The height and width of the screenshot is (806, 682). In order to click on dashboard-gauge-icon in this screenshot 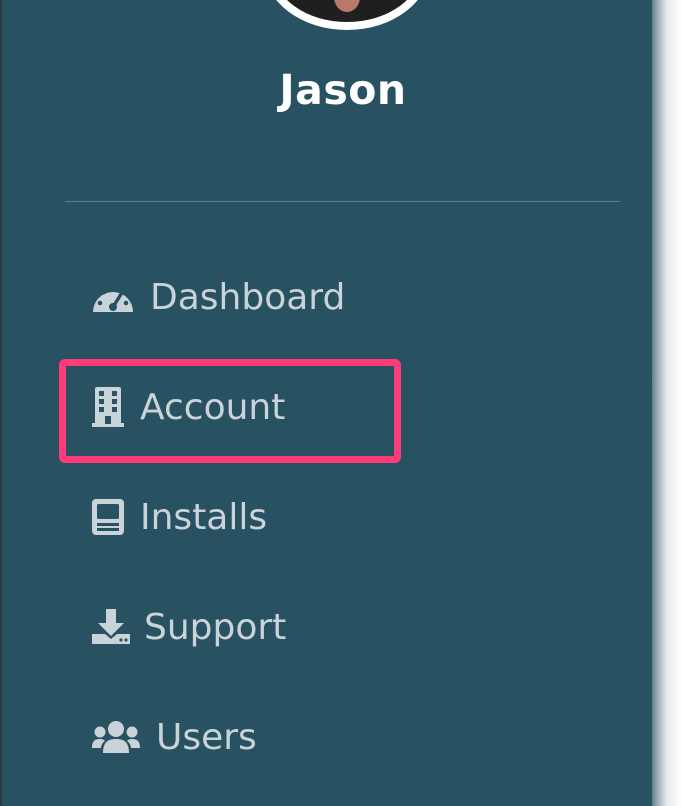, I will do `click(113, 297)`.